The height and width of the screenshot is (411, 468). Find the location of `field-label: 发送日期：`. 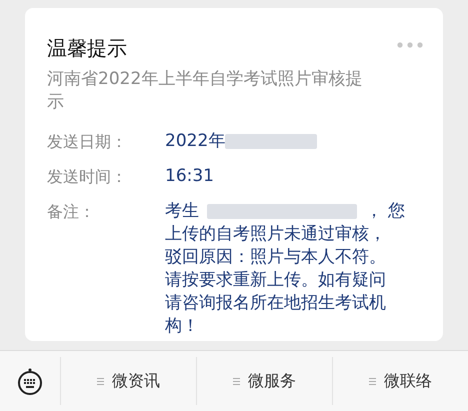

field-label: 发送日期： is located at coordinates (87, 142).